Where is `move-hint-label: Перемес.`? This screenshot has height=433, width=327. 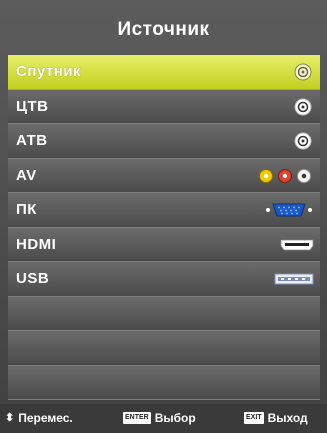
move-hint-label: Перемес. is located at coordinates (45, 418).